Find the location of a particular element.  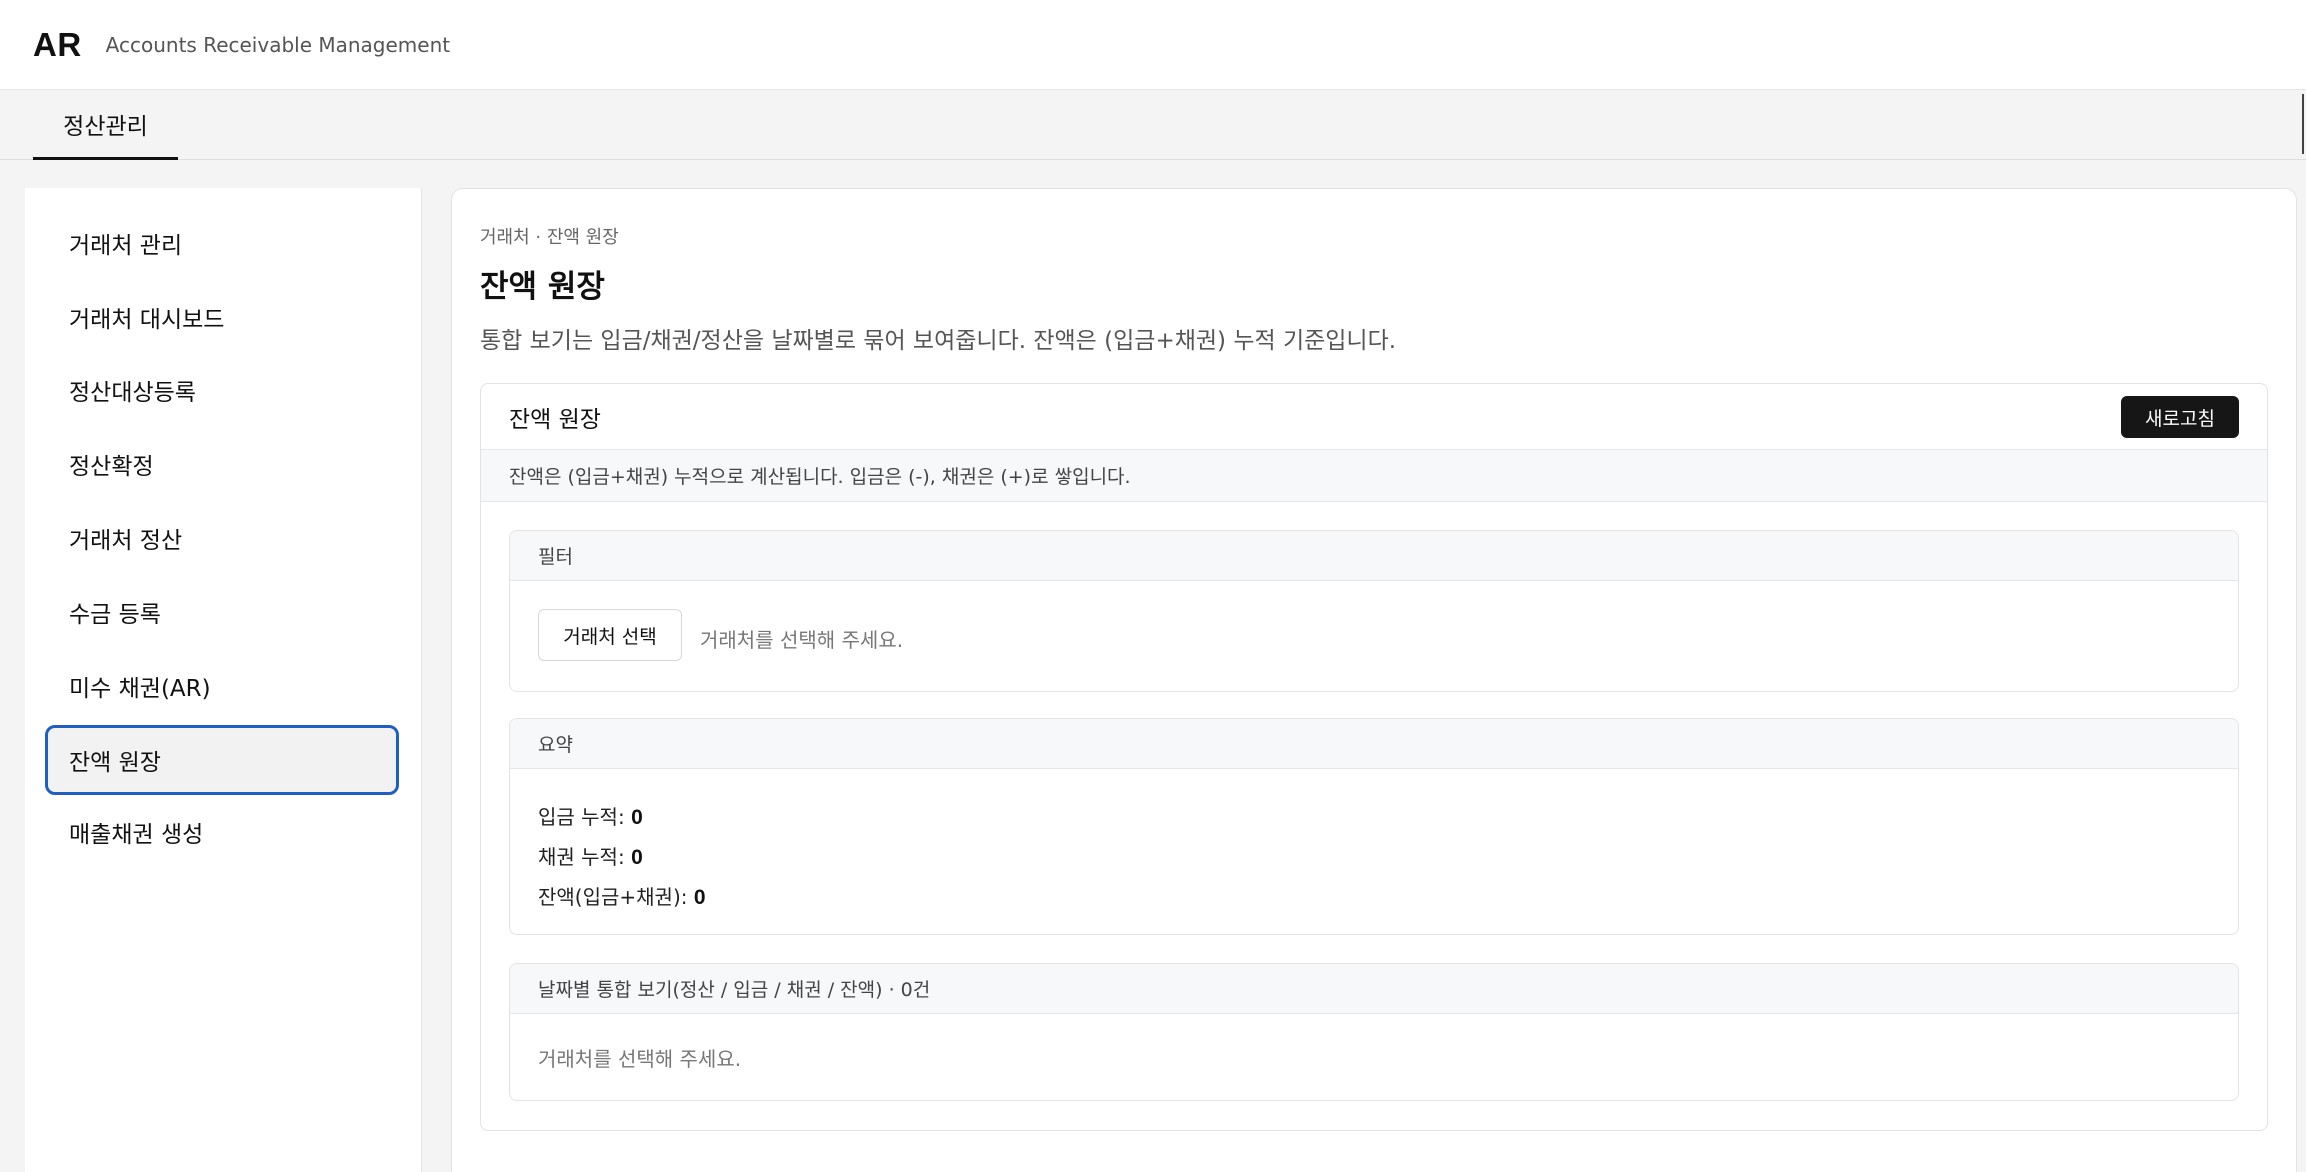

sidebar-item-partner-dashboard: 거래처 대시보드 is located at coordinates (222, 317).